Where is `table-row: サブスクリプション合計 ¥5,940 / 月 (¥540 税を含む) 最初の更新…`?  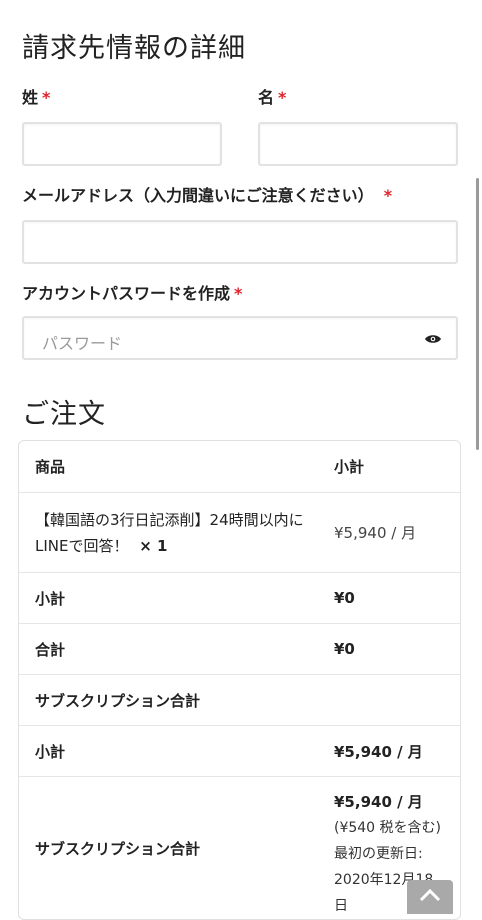
table-row: サブスクリプション合計 ¥5,940 / 月 (¥540 税を含む) 最初の更新… is located at coordinates (239, 847).